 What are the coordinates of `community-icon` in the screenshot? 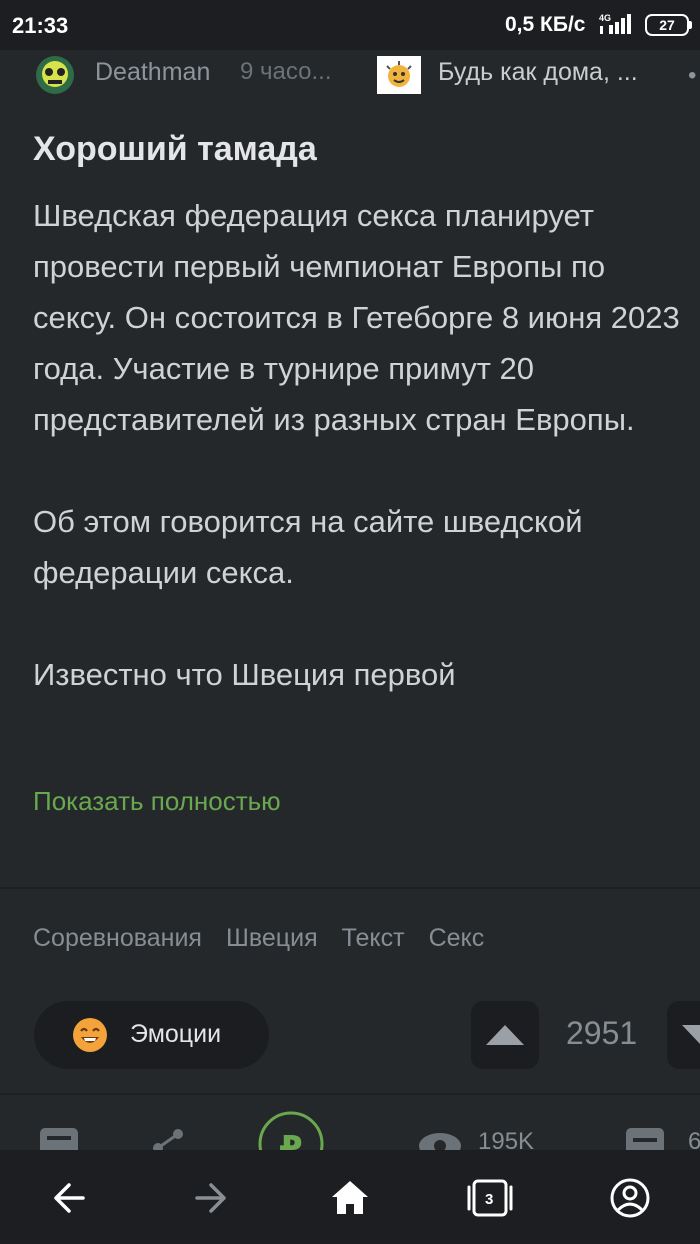 It's located at (399, 75).